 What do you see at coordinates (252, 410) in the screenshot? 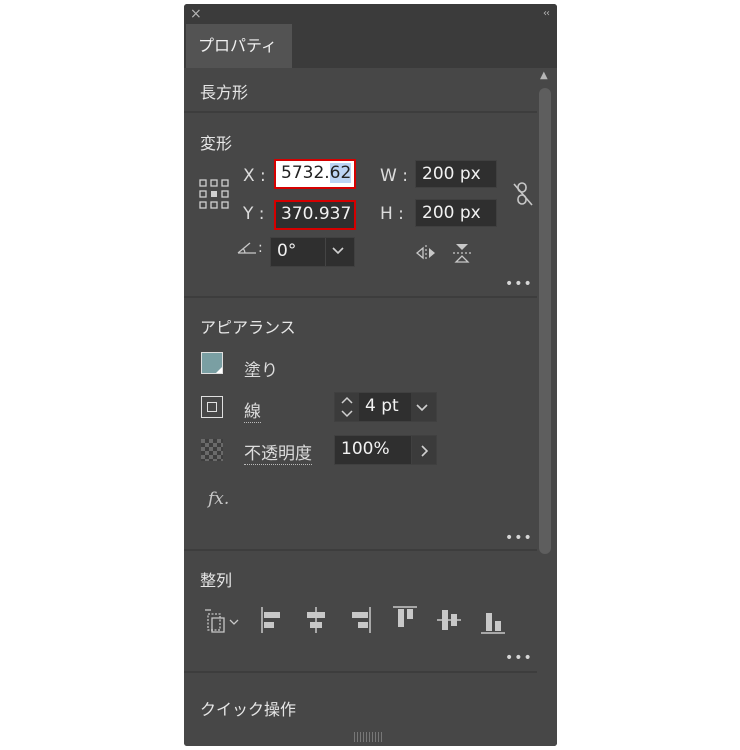
I see `stroke-label: 線` at bounding box center [252, 410].